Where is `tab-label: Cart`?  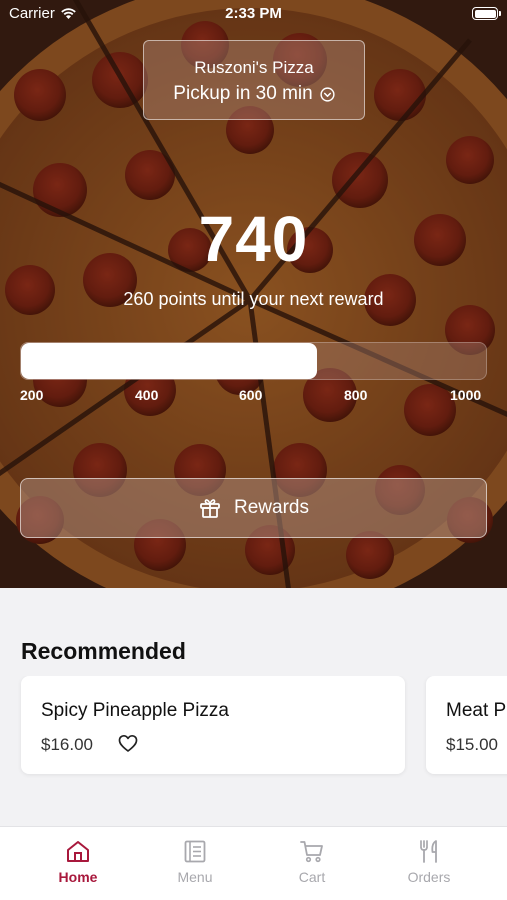
tab-label: Cart is located at coordinates (312, 877).